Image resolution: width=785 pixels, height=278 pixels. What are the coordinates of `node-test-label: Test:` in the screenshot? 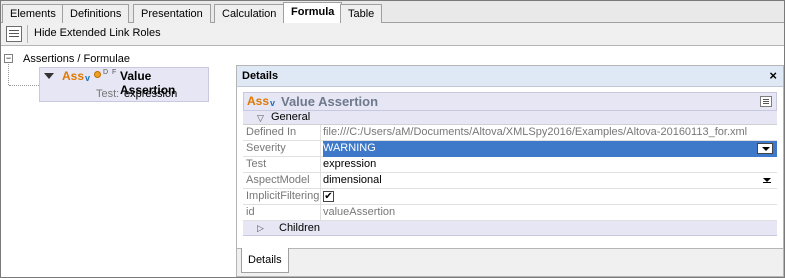 It's located at (108, 94).